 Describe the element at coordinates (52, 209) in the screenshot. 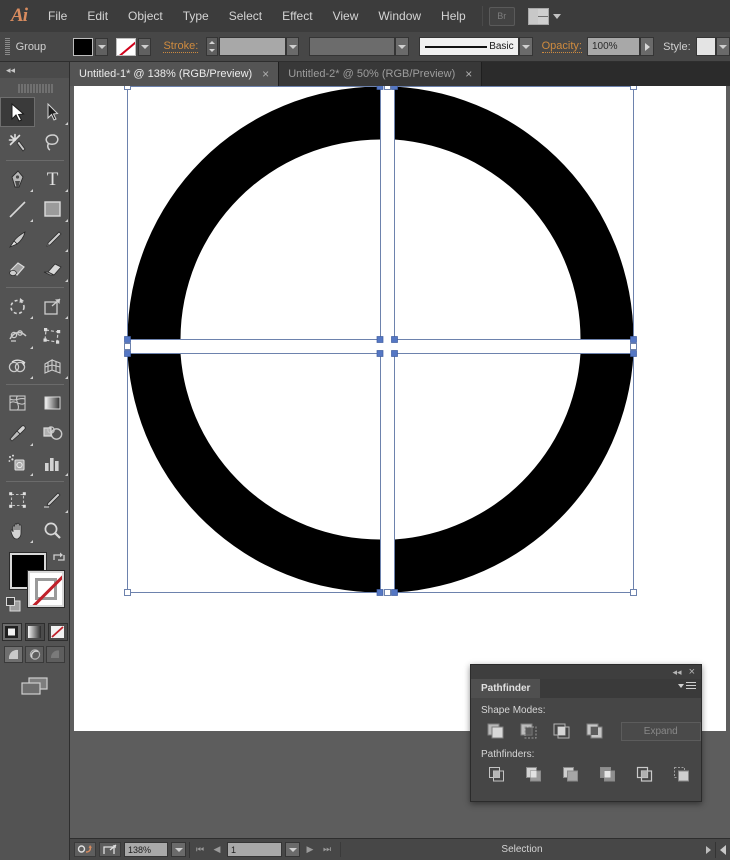

I see `rectangle-tool` at that location.